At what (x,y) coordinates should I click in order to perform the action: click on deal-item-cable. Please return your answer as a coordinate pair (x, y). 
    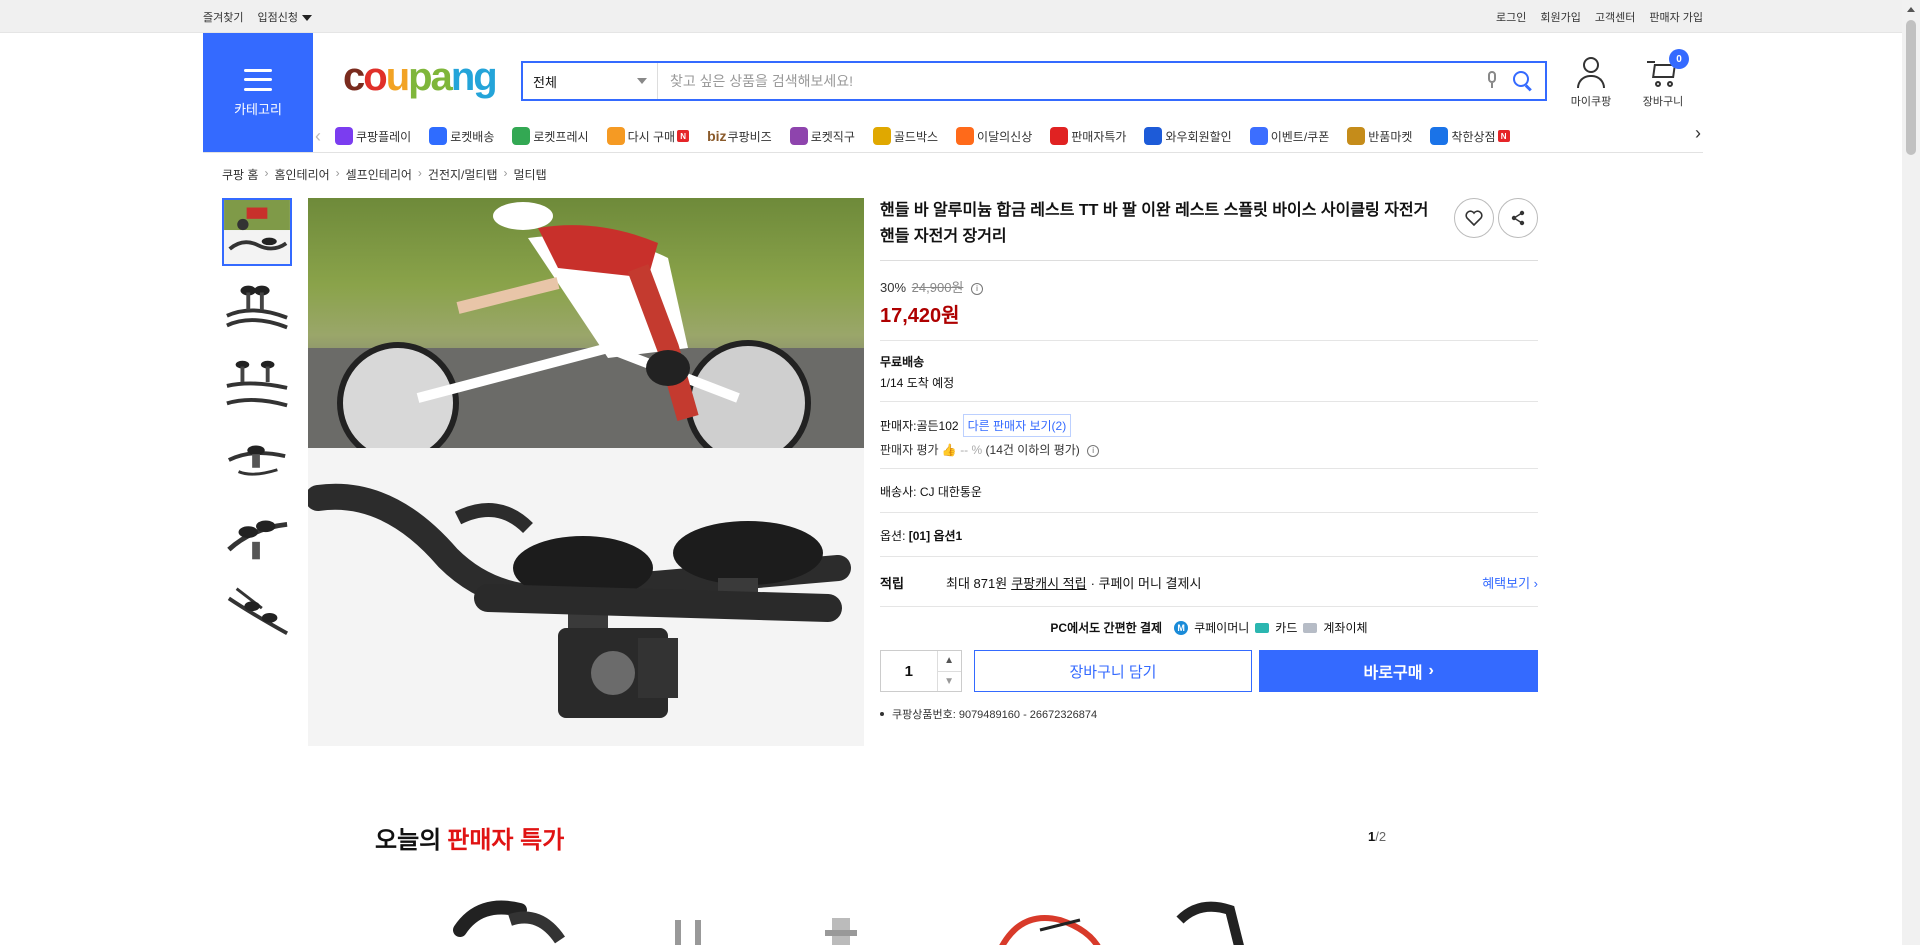
    Looking at the image, I should click on (1050, 930).